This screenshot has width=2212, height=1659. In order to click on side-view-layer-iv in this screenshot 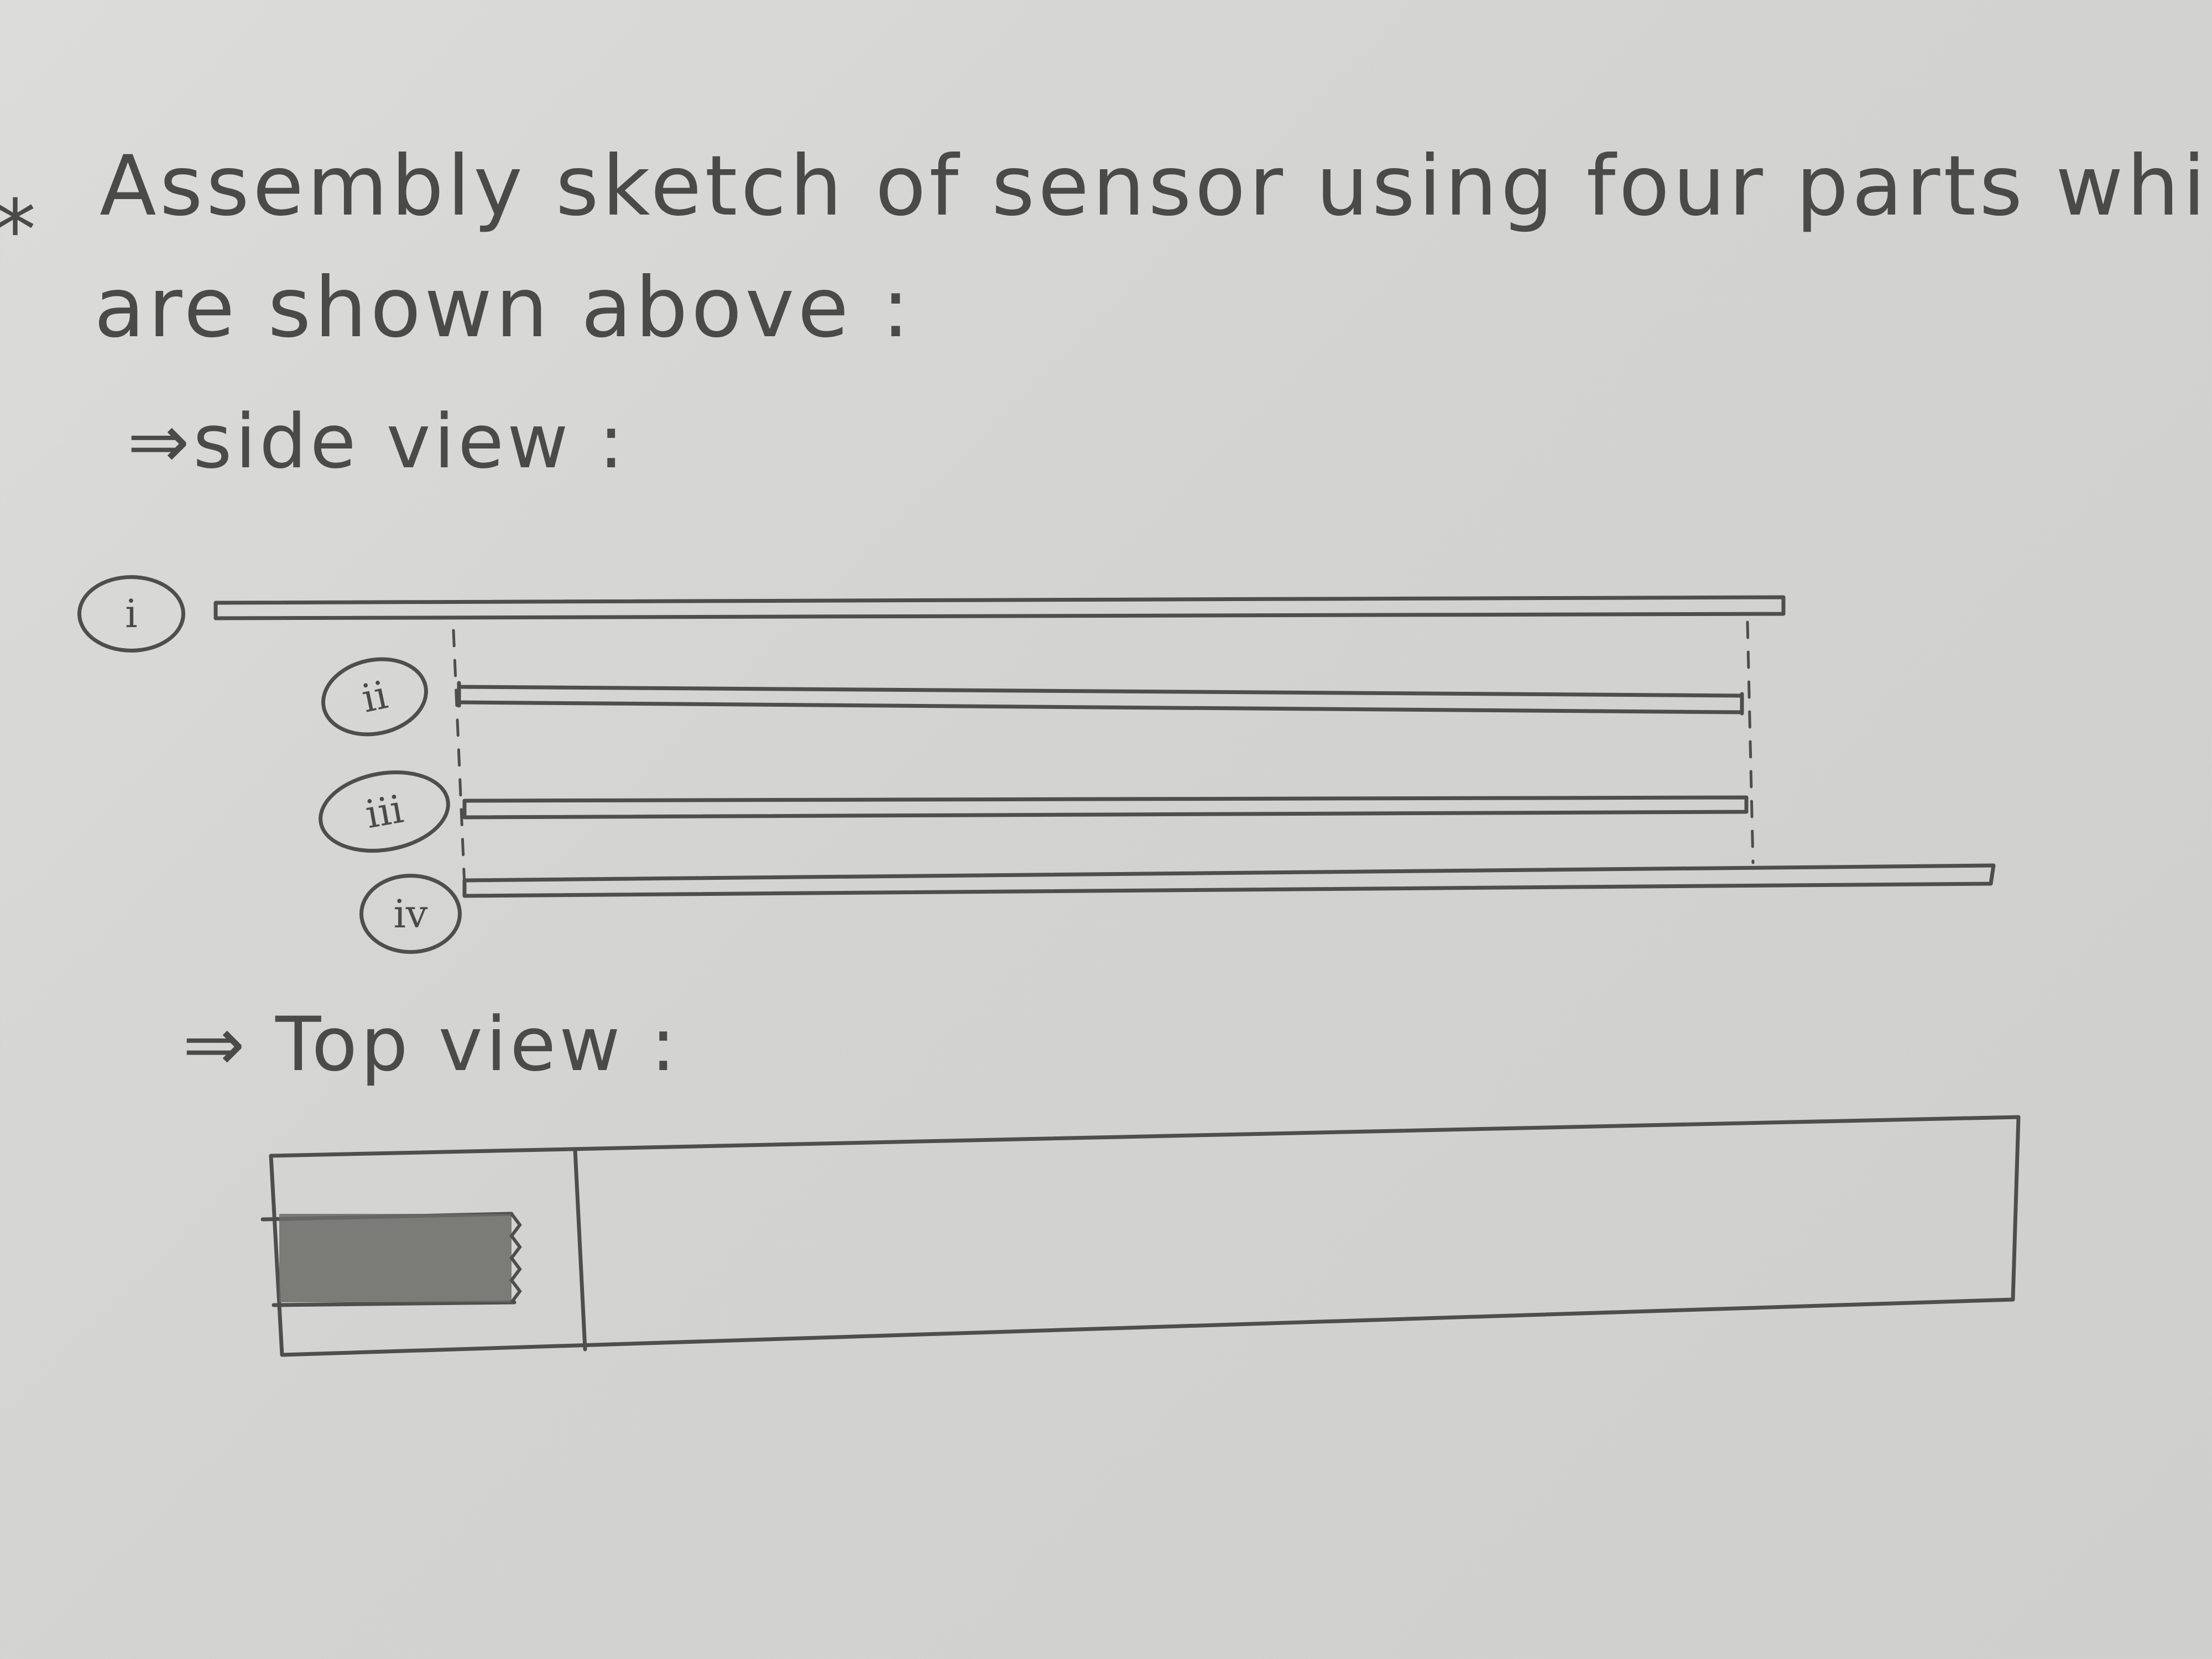, I will do `click(1229, 881)`.